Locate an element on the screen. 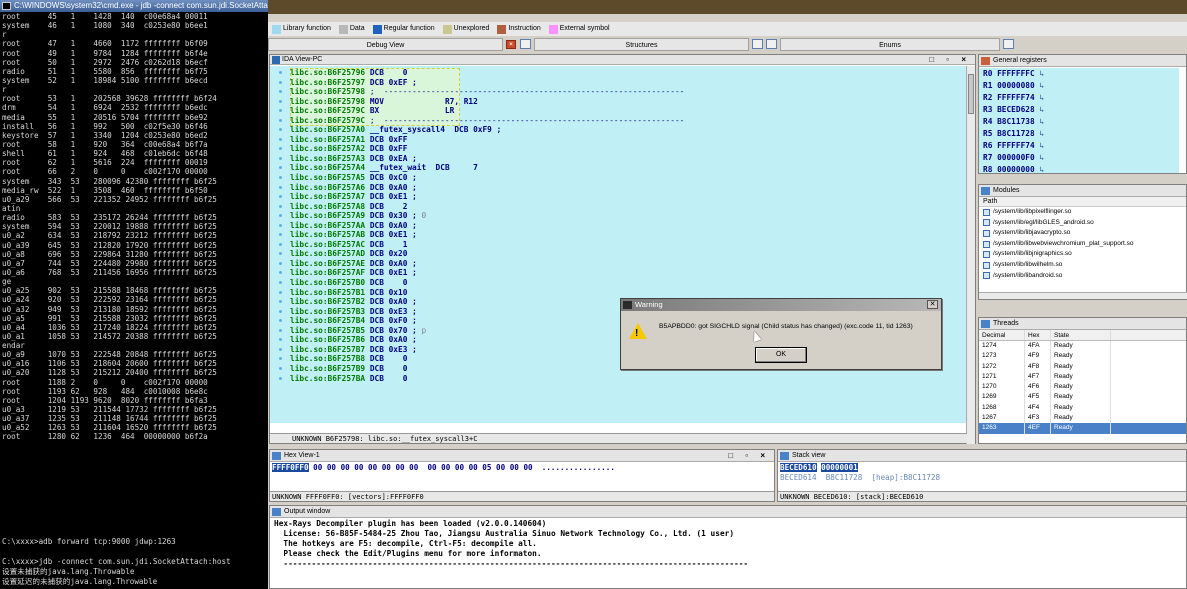 The height and width of the screenshot is (589, 1187). close-icon: × is located at coordinates (511, 44).